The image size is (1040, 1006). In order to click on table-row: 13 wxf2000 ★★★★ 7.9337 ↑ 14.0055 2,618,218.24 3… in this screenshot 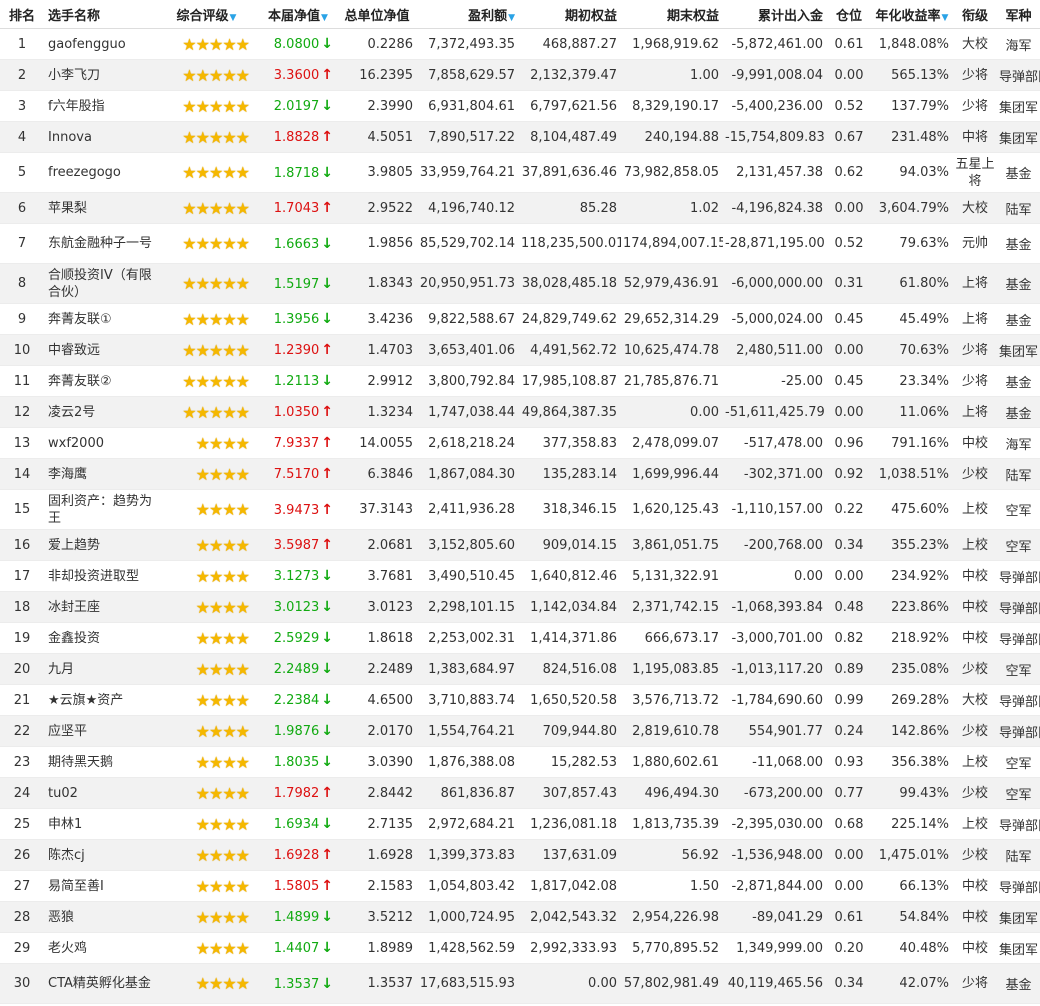, I will do `click(520, 443)`.